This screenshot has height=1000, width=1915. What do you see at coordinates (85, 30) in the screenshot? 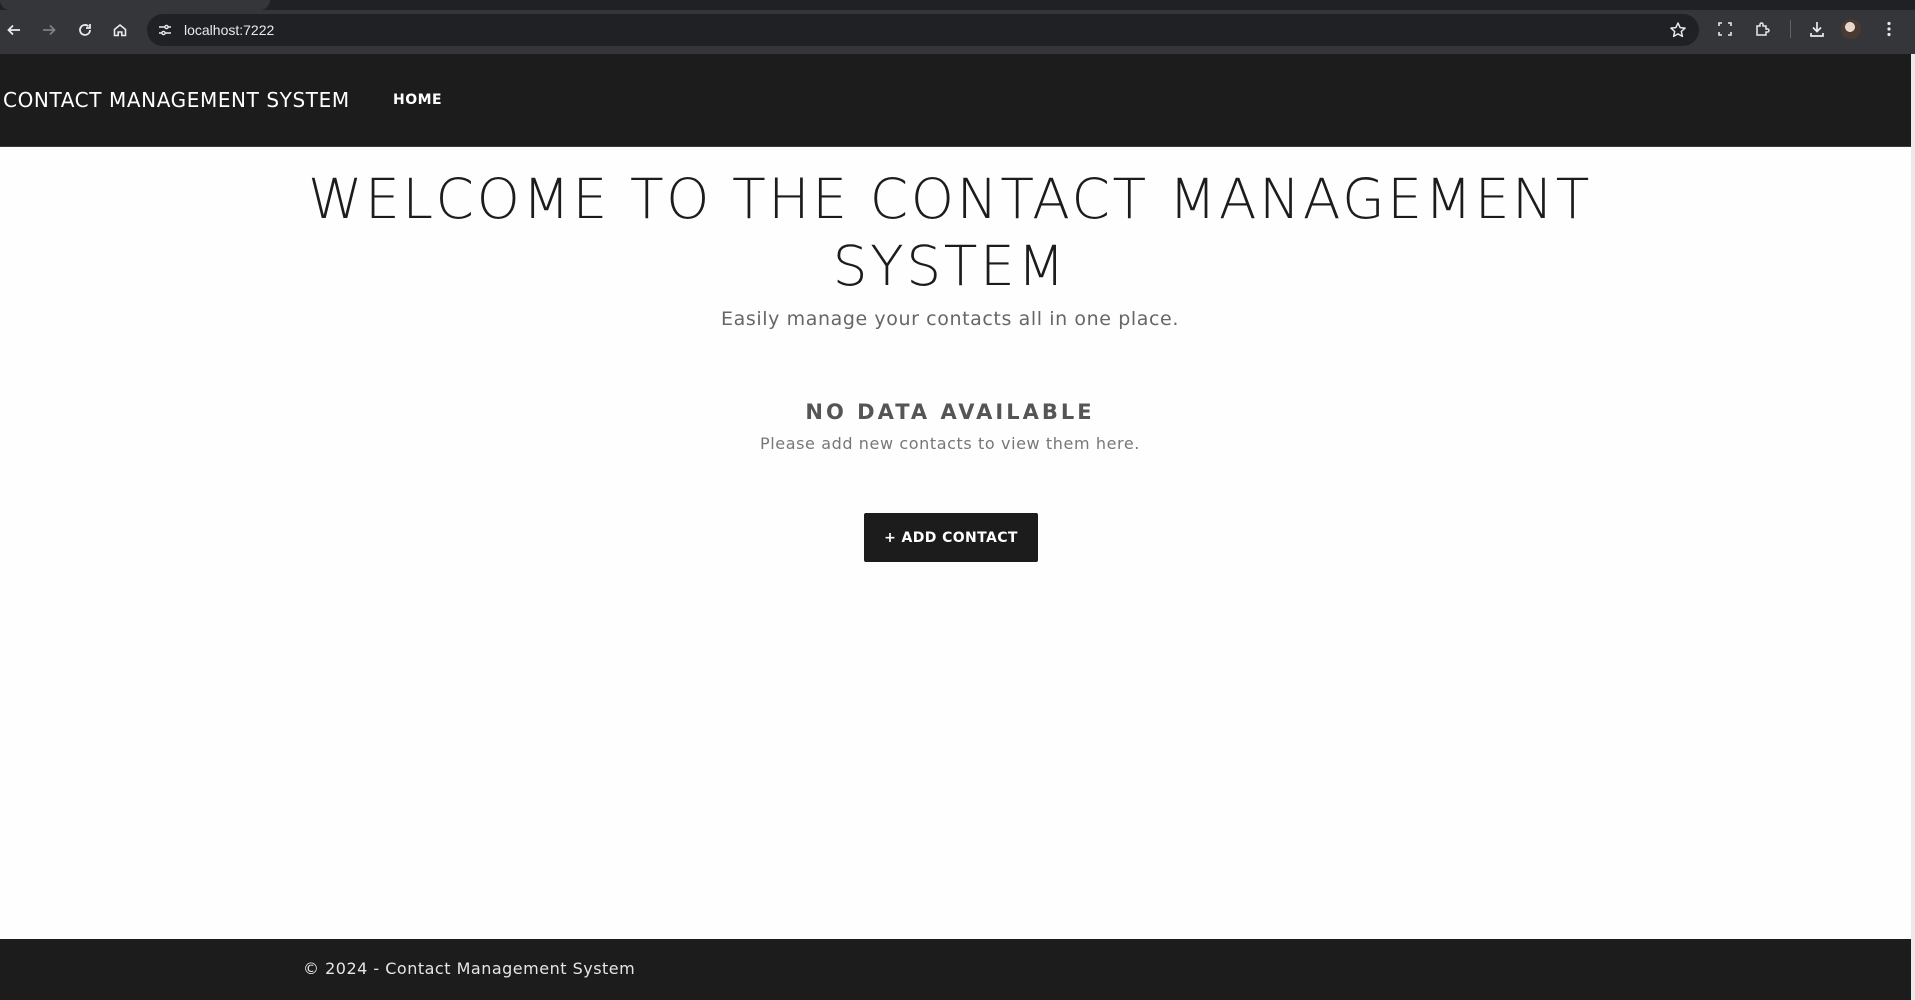
I see `reload-icon` at bounding box center [85, 30].